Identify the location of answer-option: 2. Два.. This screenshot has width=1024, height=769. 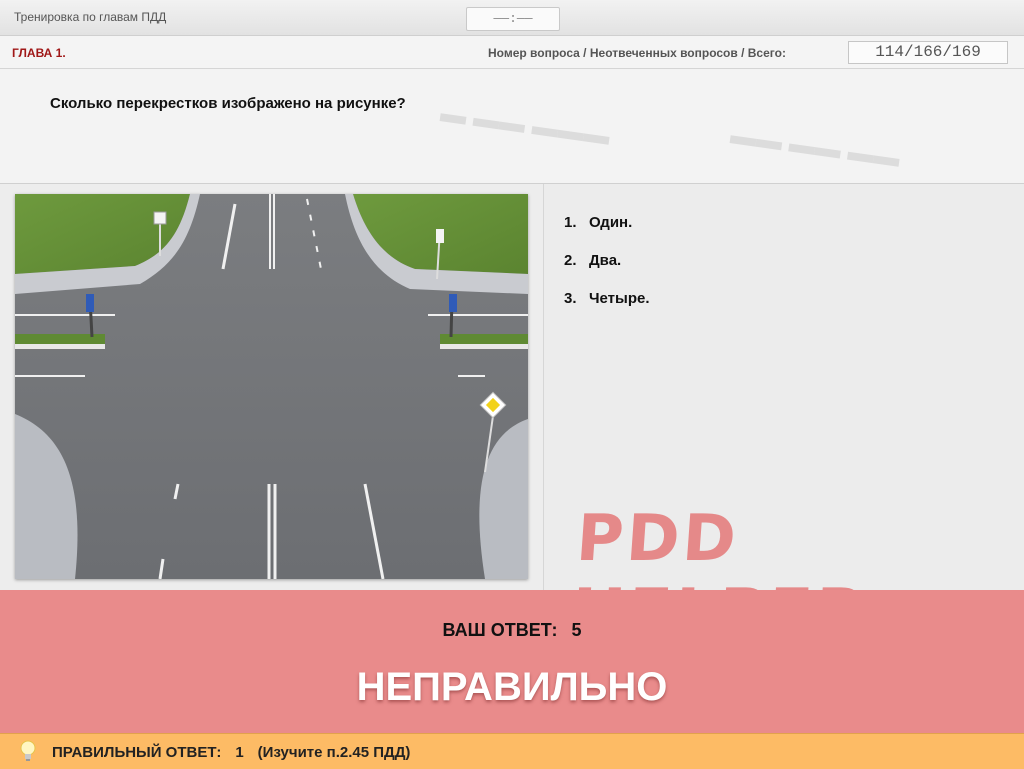
(592, 260).